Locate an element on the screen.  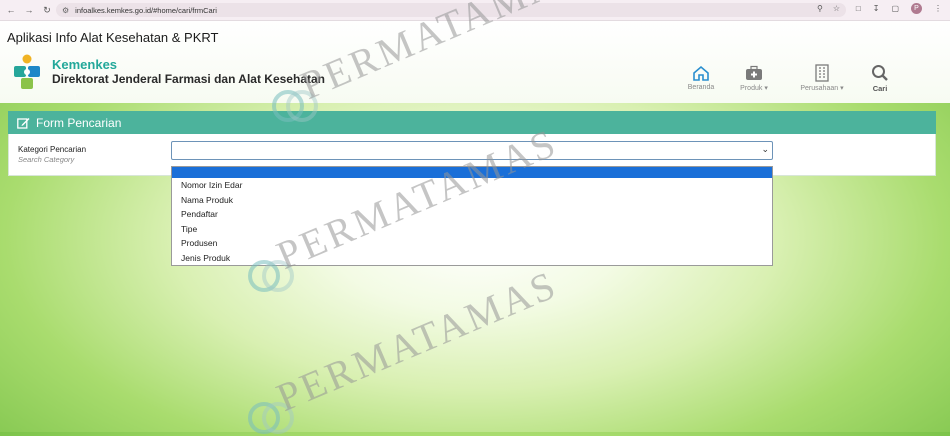
nav-produk: Produk ▾ is located at coordinates (754, 77).